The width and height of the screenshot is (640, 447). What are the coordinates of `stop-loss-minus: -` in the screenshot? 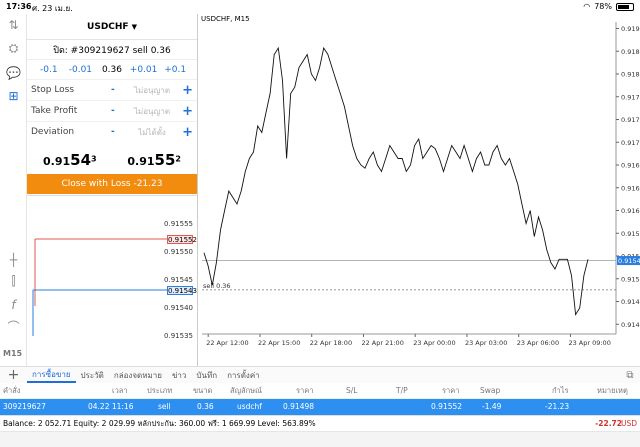 It's located at (118, 90).